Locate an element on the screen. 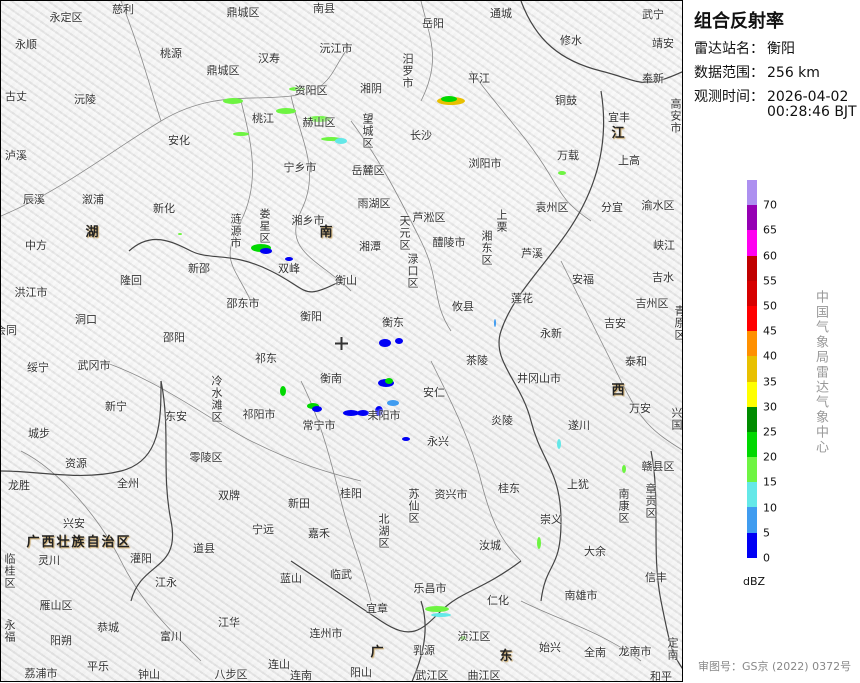 The height and width of the screenshot is (683, 860). place-label: 曲江区 is located at coordinates (484, 675).